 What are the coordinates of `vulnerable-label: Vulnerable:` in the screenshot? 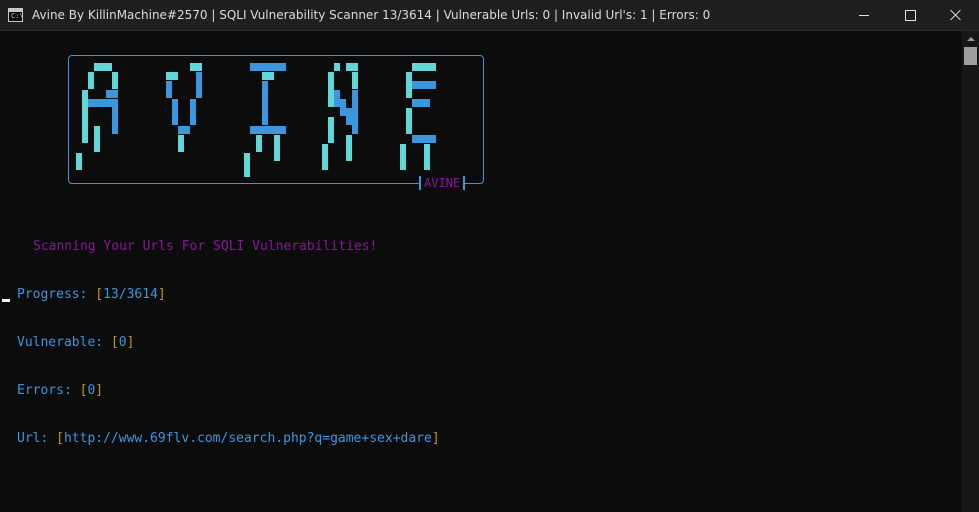 It's located at (64, 342).